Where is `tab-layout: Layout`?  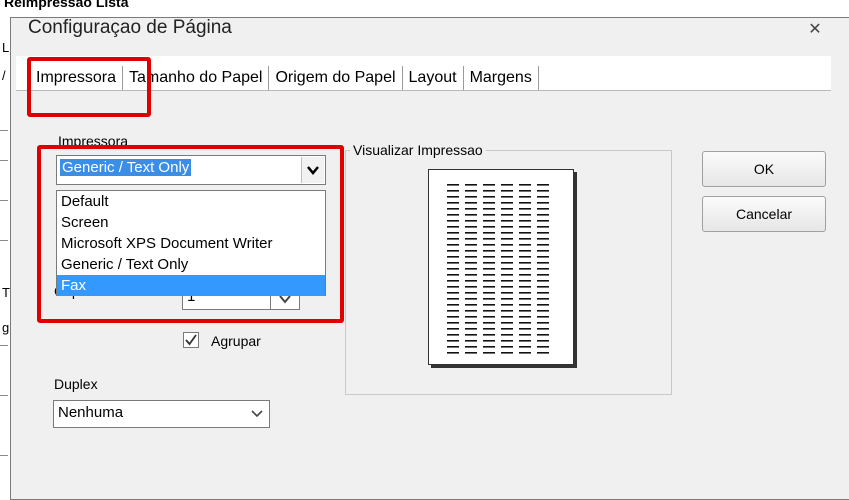
tab-layout: Layout is located at coordinates (433, 78).